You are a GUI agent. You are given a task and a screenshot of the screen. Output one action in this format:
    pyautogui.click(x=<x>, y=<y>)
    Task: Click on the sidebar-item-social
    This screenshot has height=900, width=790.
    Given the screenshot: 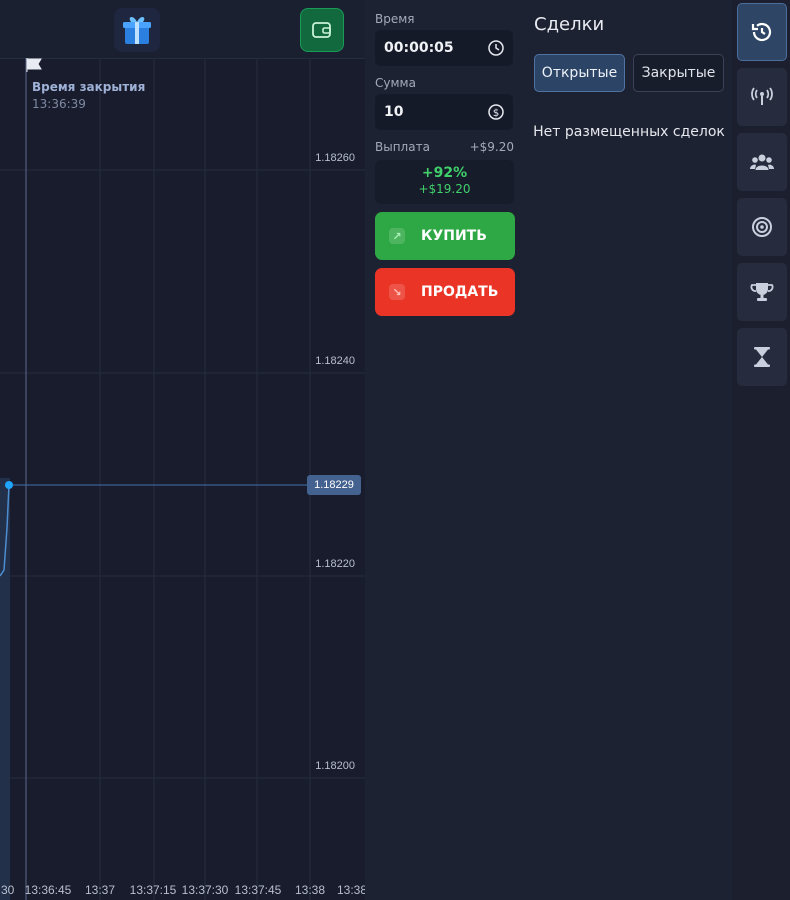 What is the action you would take?
    pyautogui.click(x=762, y=162)
    